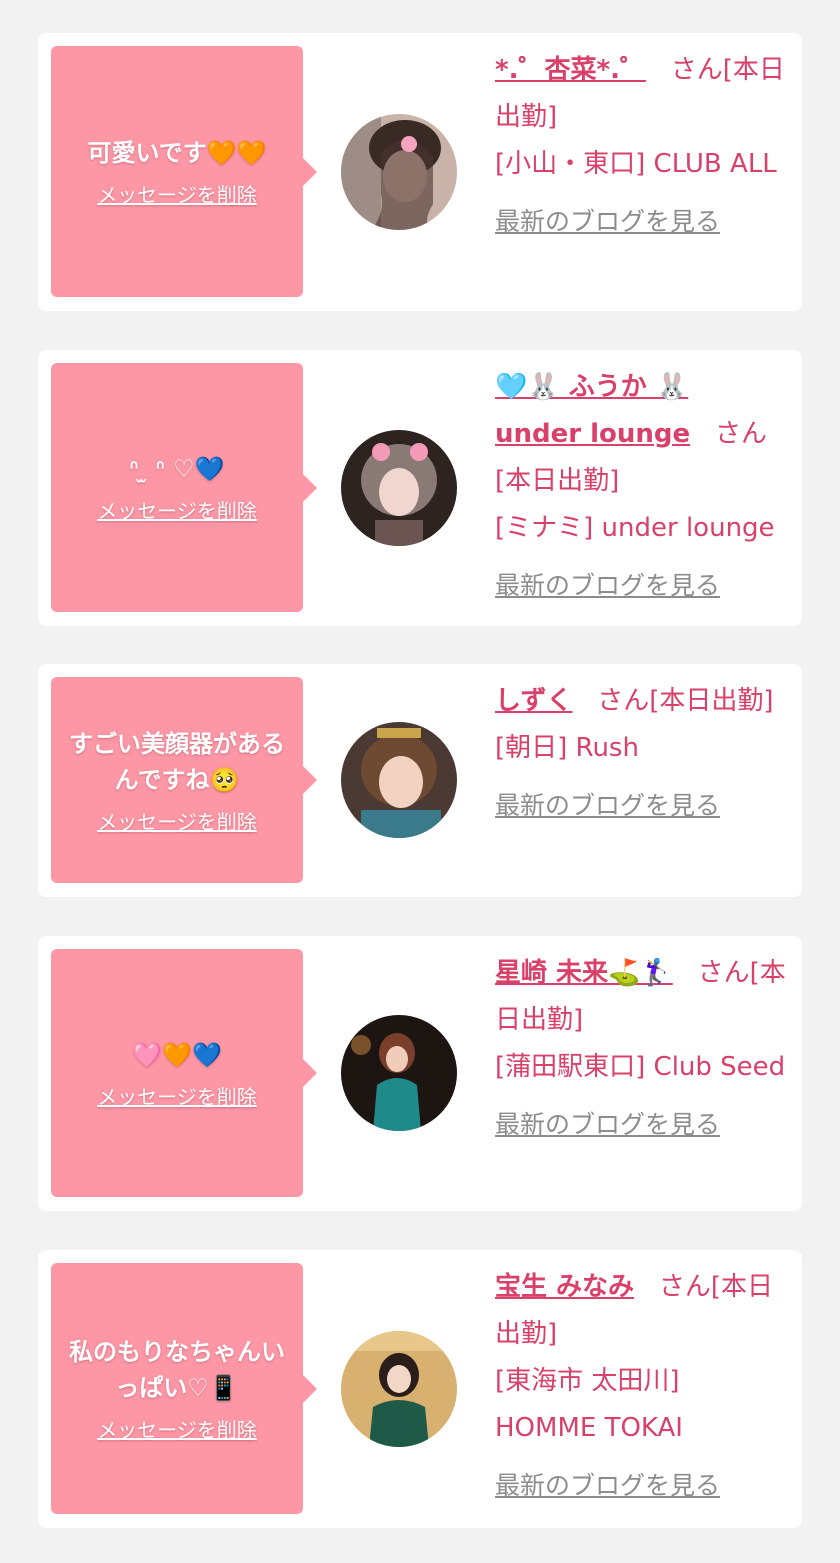 The width and height of the screenshot is (840, 1563). I want to click on cast-status: さん[本日出勤], so click(685, 701).